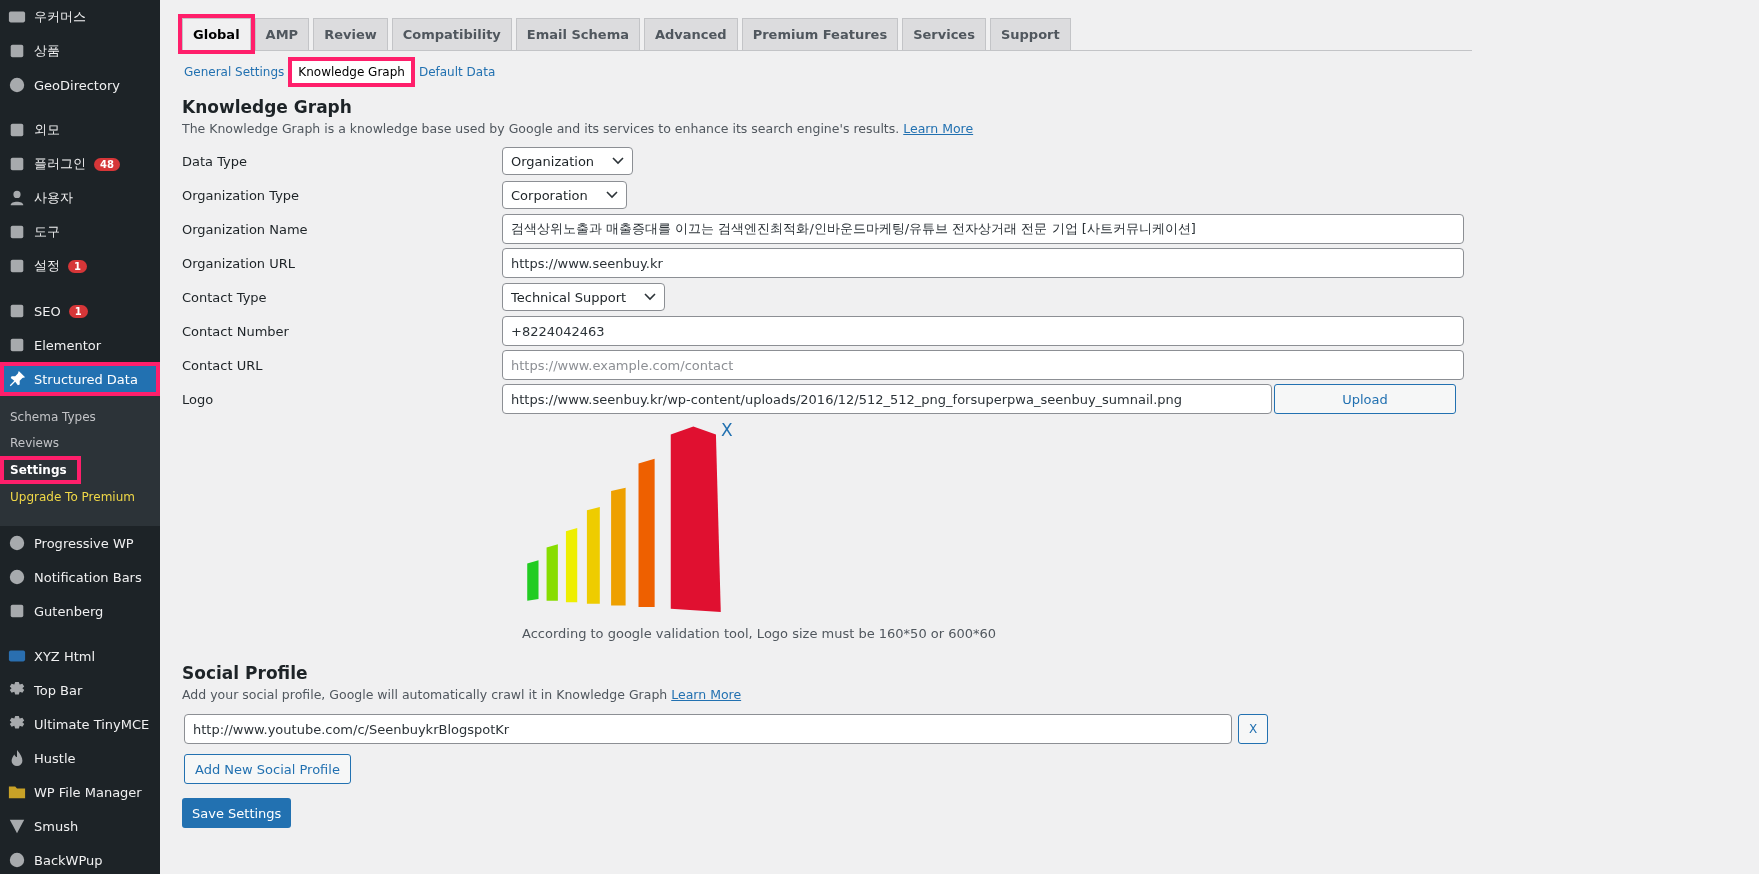 The height and width of the screenshot is (874, 1759). What do you see at coordinates (577, 34) in the screenshot?
I see `nav-tab: Email Schema` at bounding box center [577, 34].